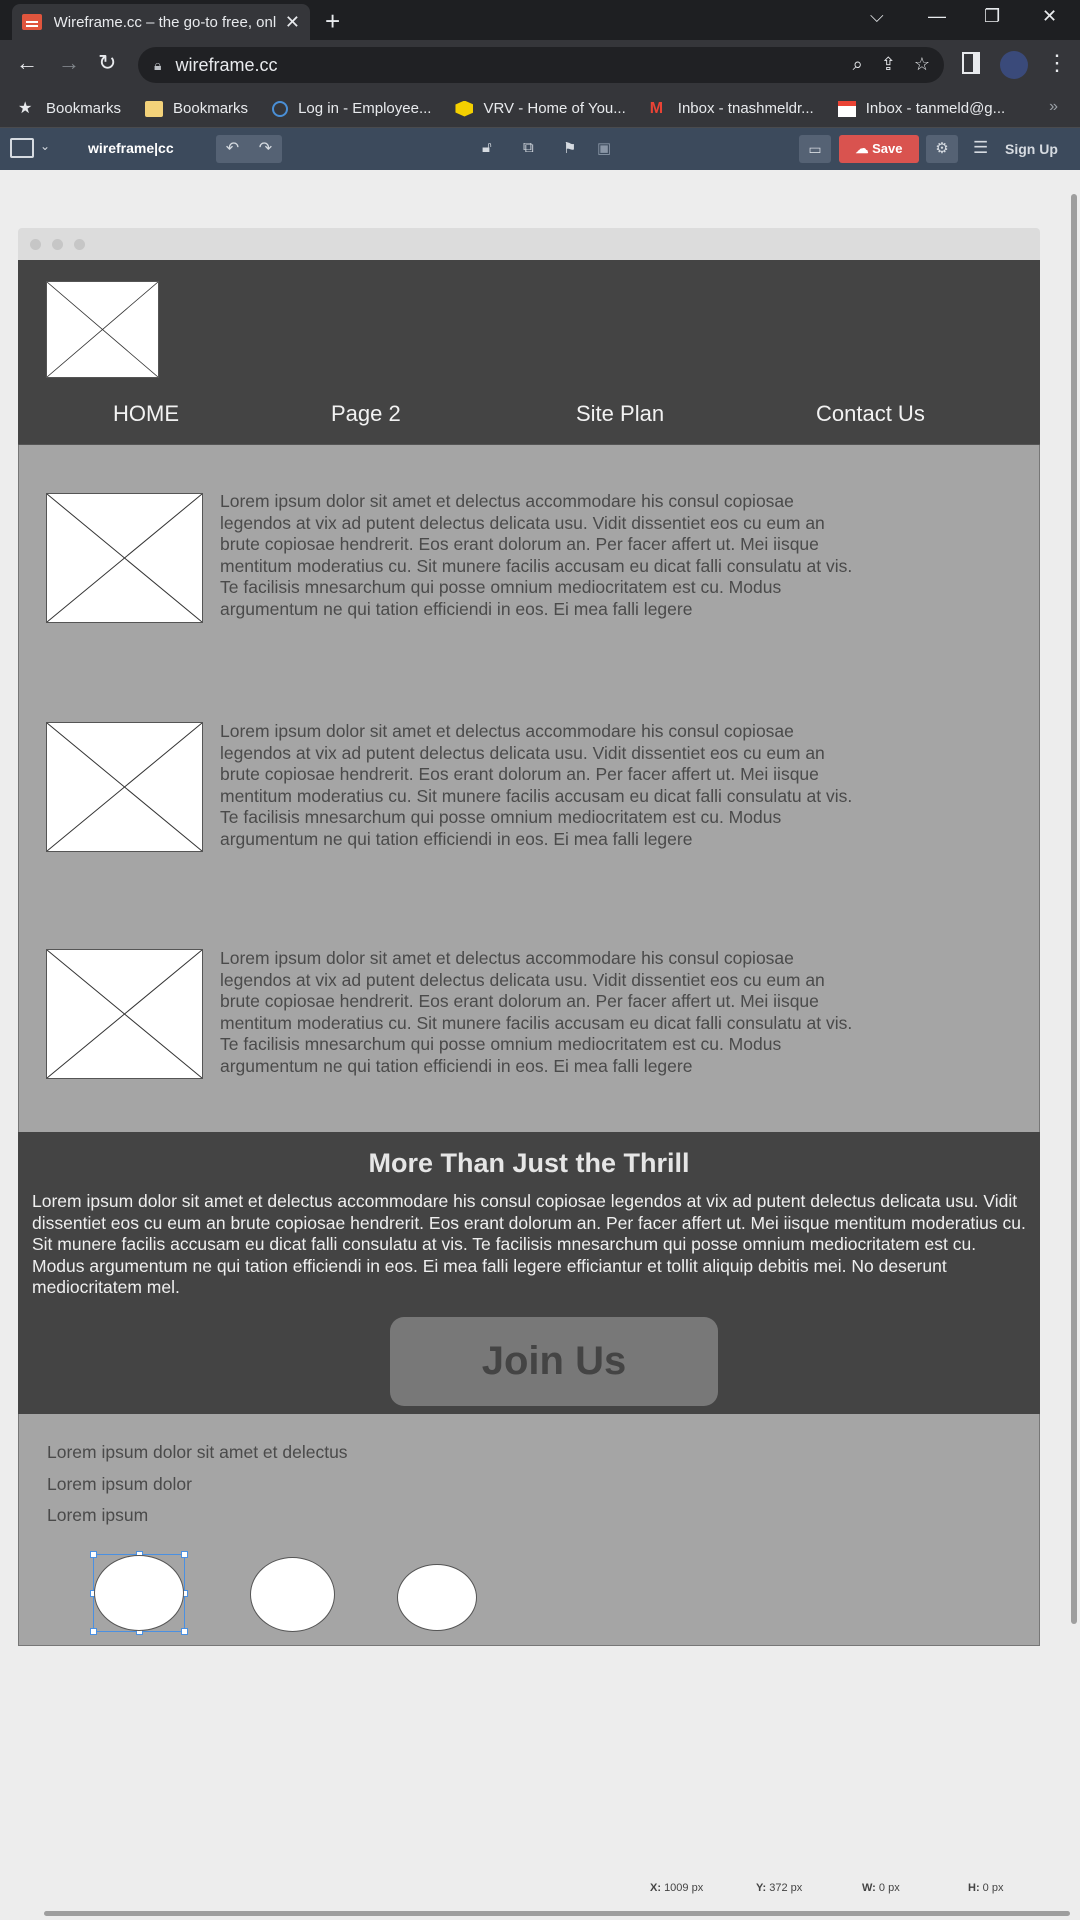 The image size is (1080, 1920). I want to click on signup-link: Sign Up, so click(1031, 149).